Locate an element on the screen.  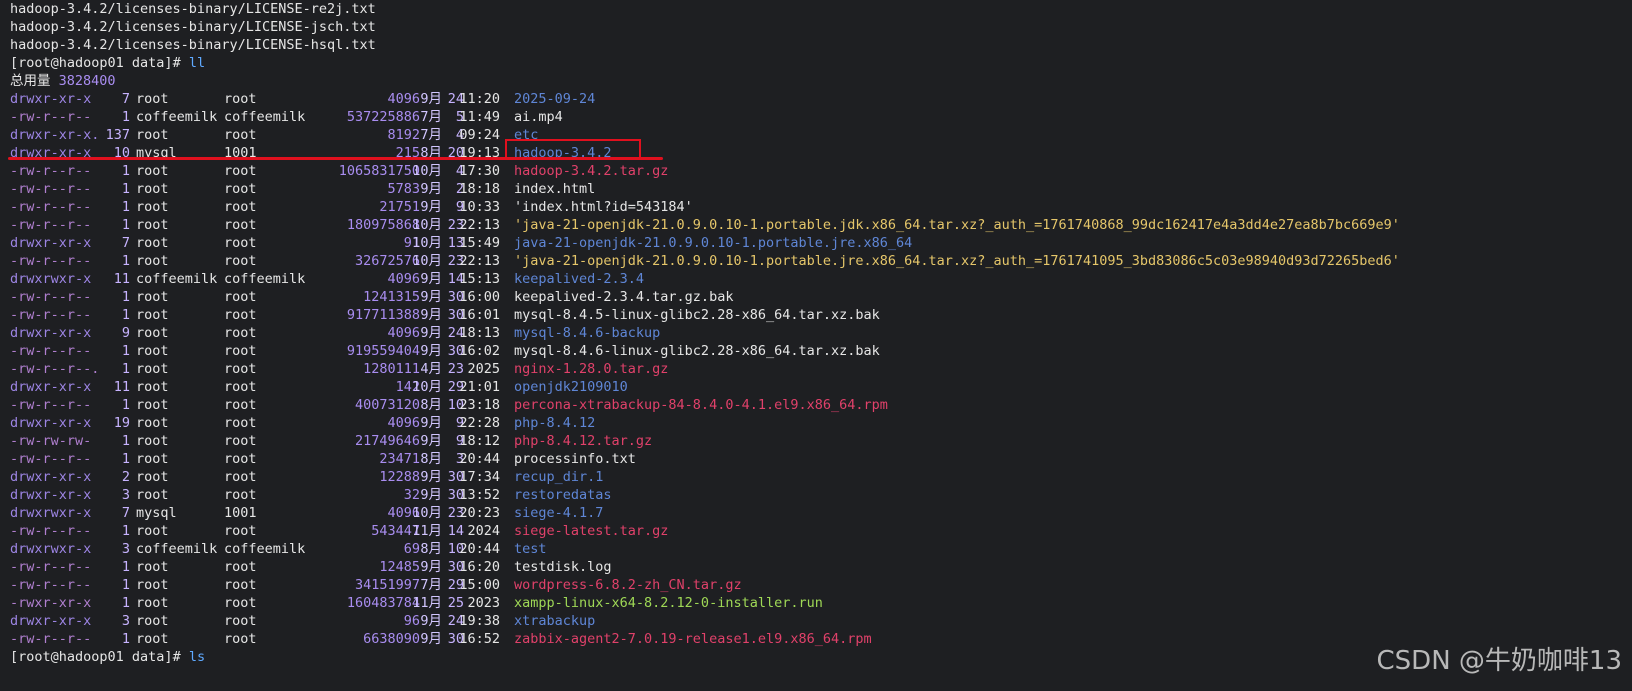
total-value: 3828400 is located at coordinates (87, 81).